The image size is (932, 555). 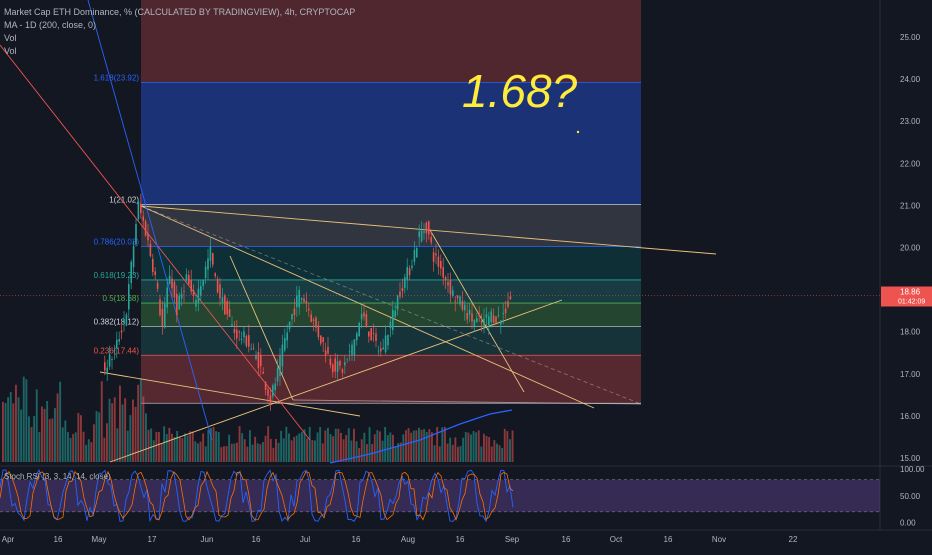 I want to click on volume-indicator-label-2: Vol, so click(x=179, y=51).